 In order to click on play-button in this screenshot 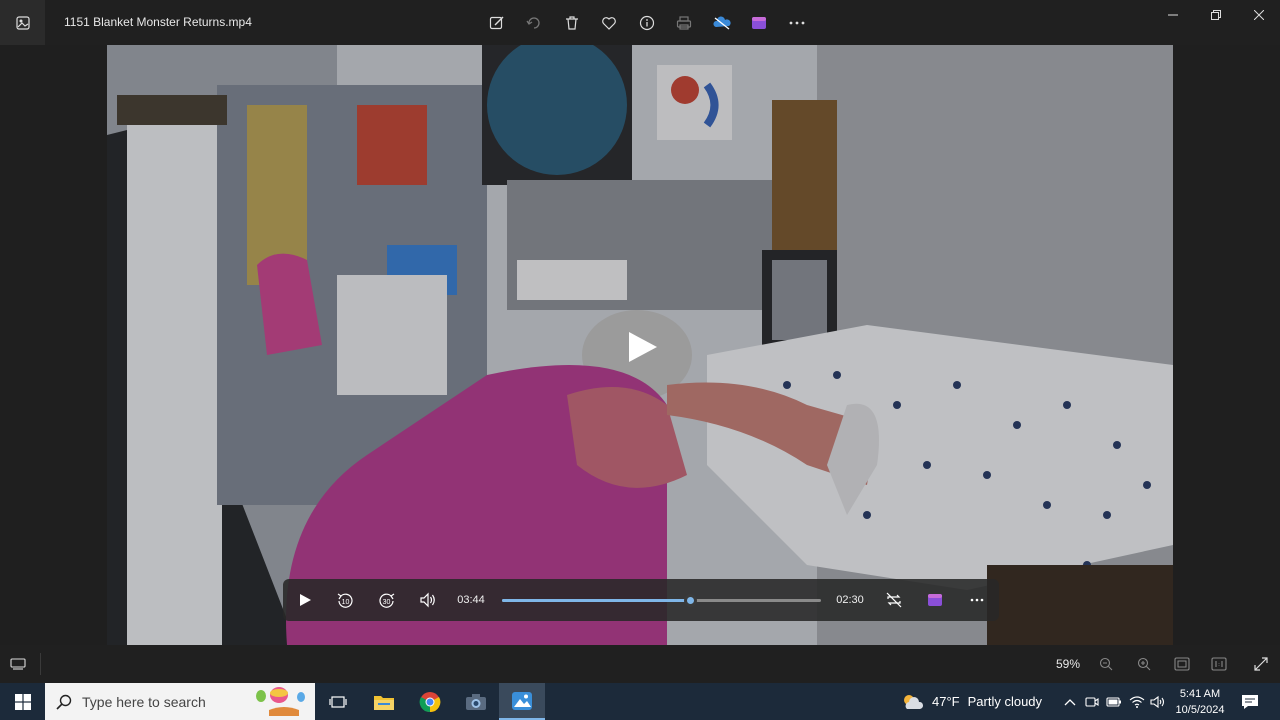, I will do `click(305, 600)`.